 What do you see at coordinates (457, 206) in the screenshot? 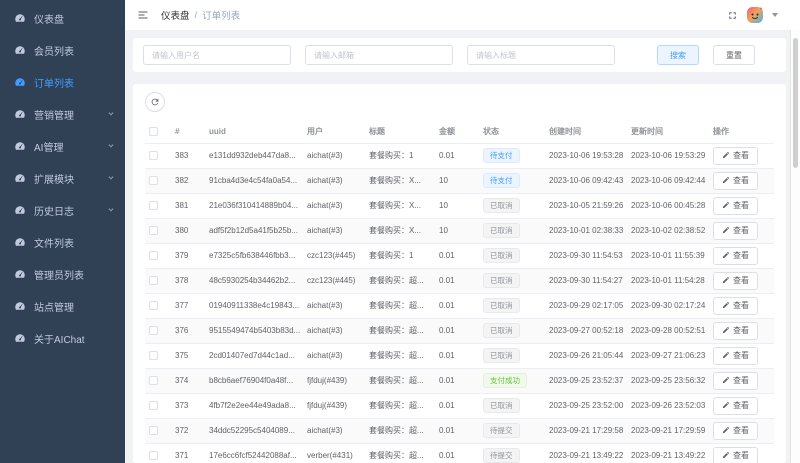
I see `amount-cell: 10` at bounding box center [457, 206].